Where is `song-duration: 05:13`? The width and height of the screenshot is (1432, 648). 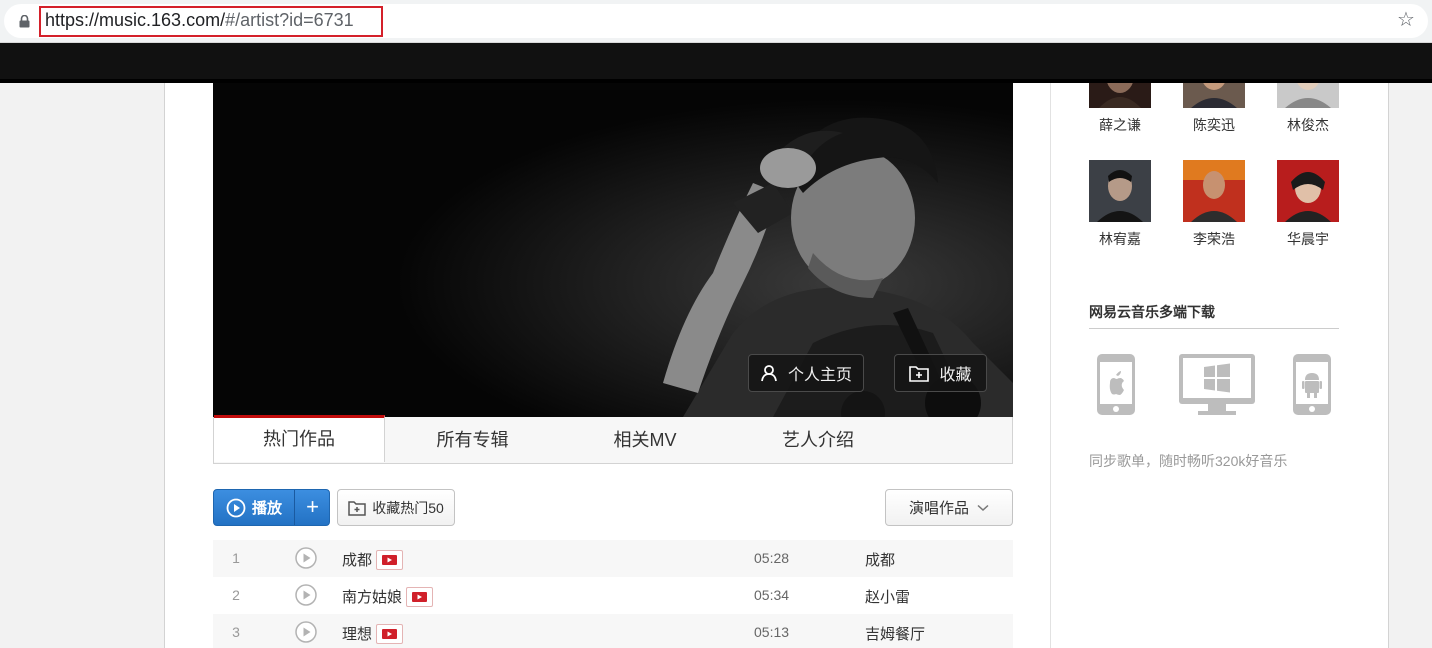 song-duration: 05:13 is located at coordinates (772, 632).